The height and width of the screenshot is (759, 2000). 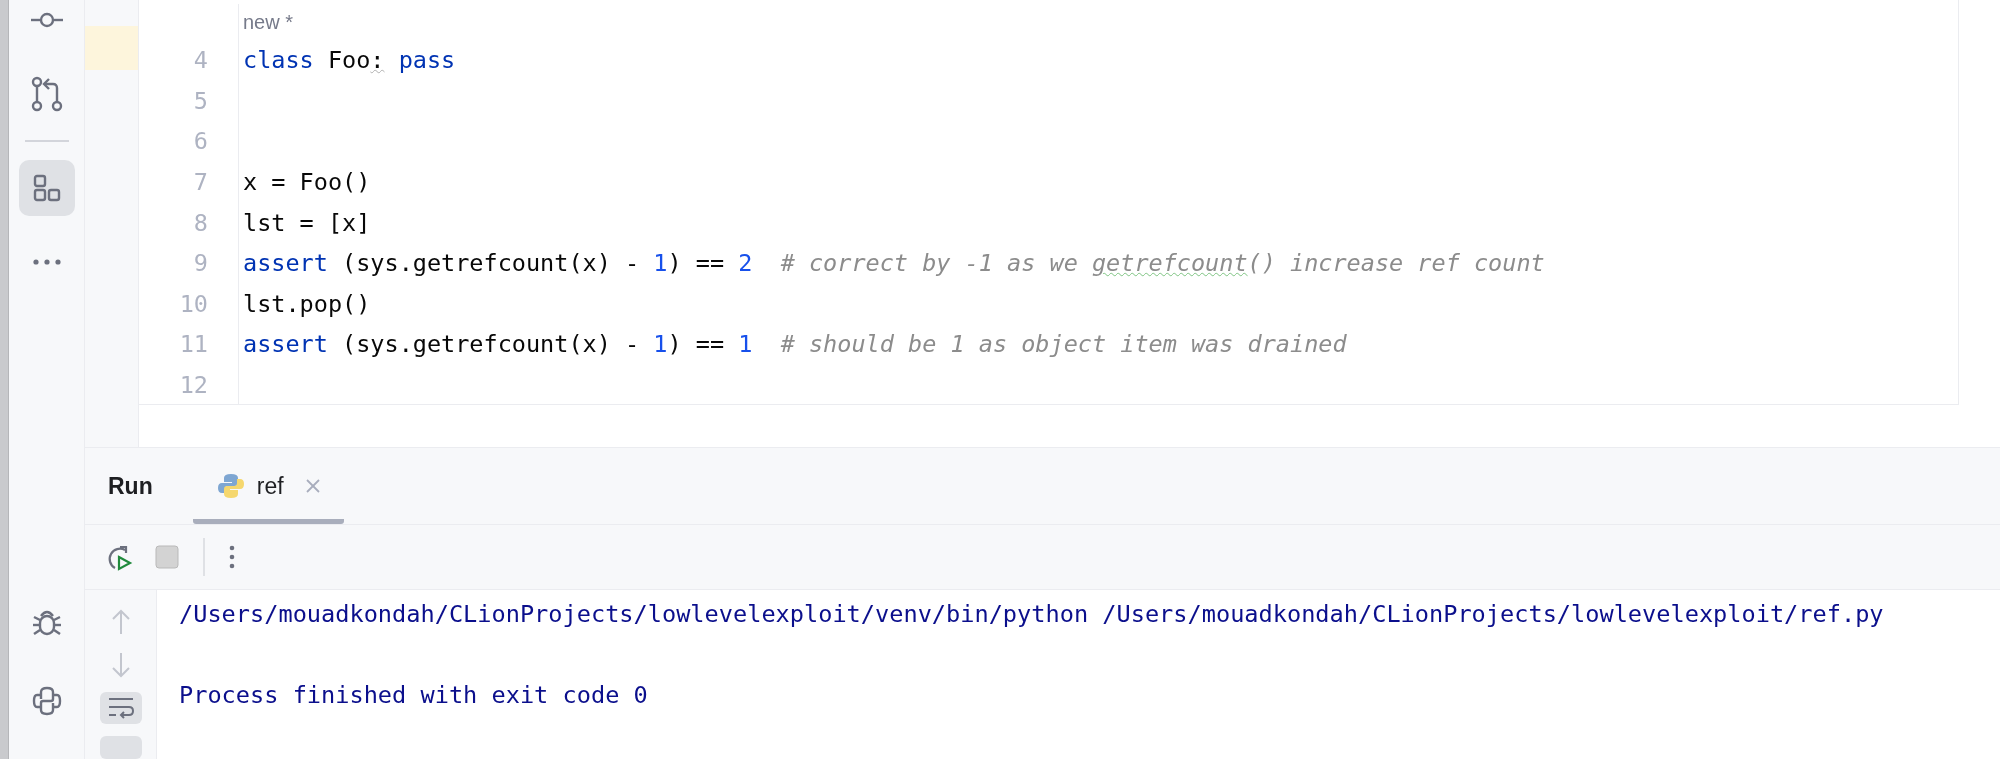 What do you see at coordinates (189, 385) in the screenshot?
I see `line-number: 12` at bounding box center [189, 385].